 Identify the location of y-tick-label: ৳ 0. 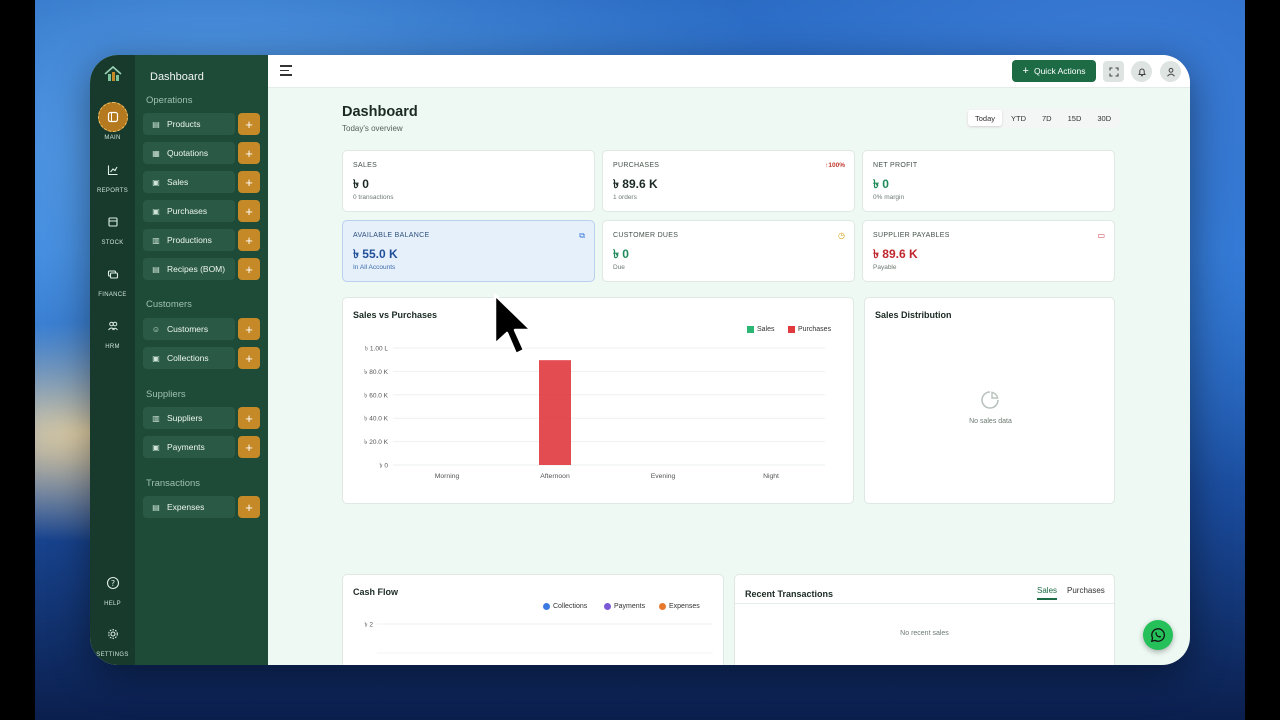
(383, 466).